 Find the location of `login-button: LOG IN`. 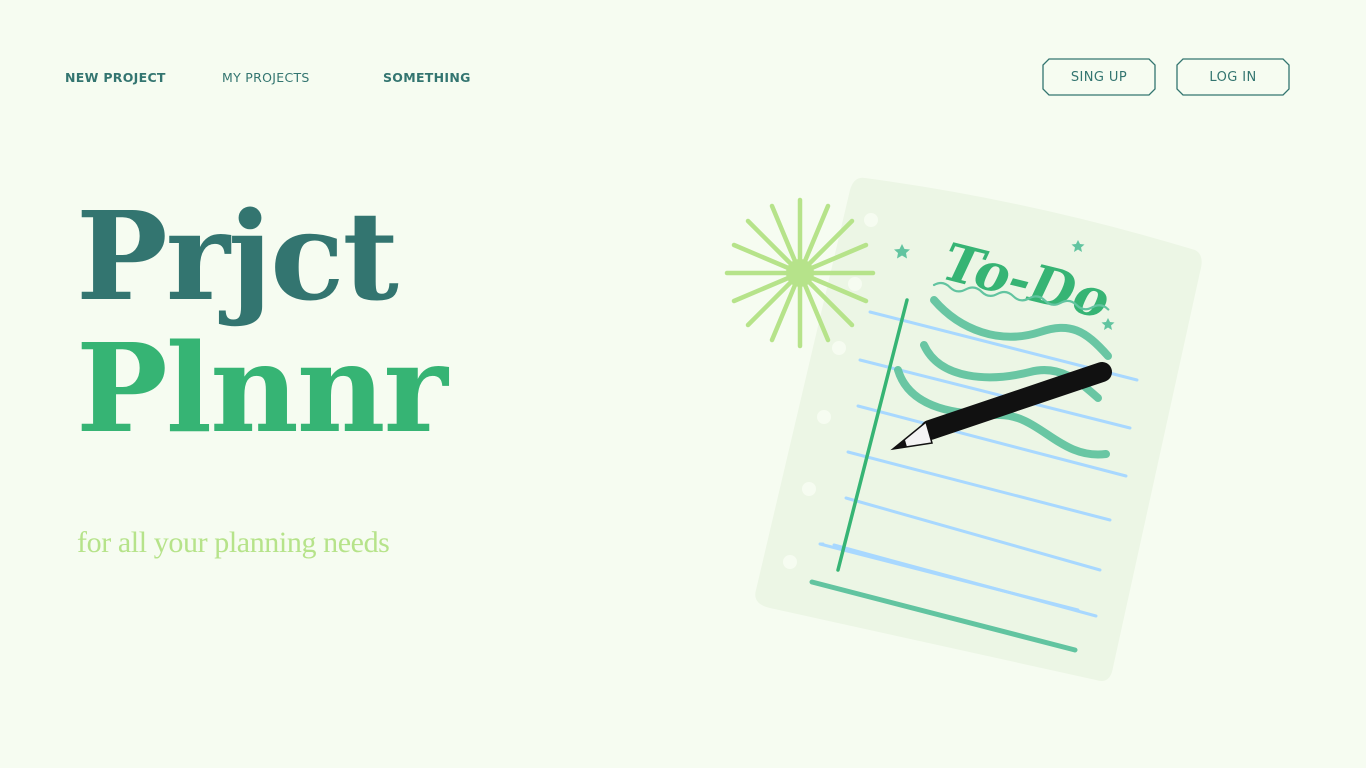

login-button: LOG IN is located at coordinates (1233, 77).